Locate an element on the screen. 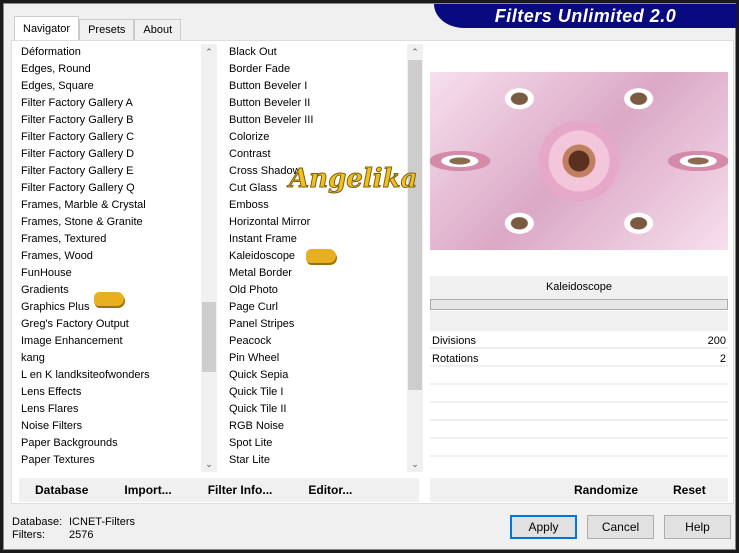 This screenshot has width=739, height=553. list-item: Instant Frame is located at coordinates (315, 239).